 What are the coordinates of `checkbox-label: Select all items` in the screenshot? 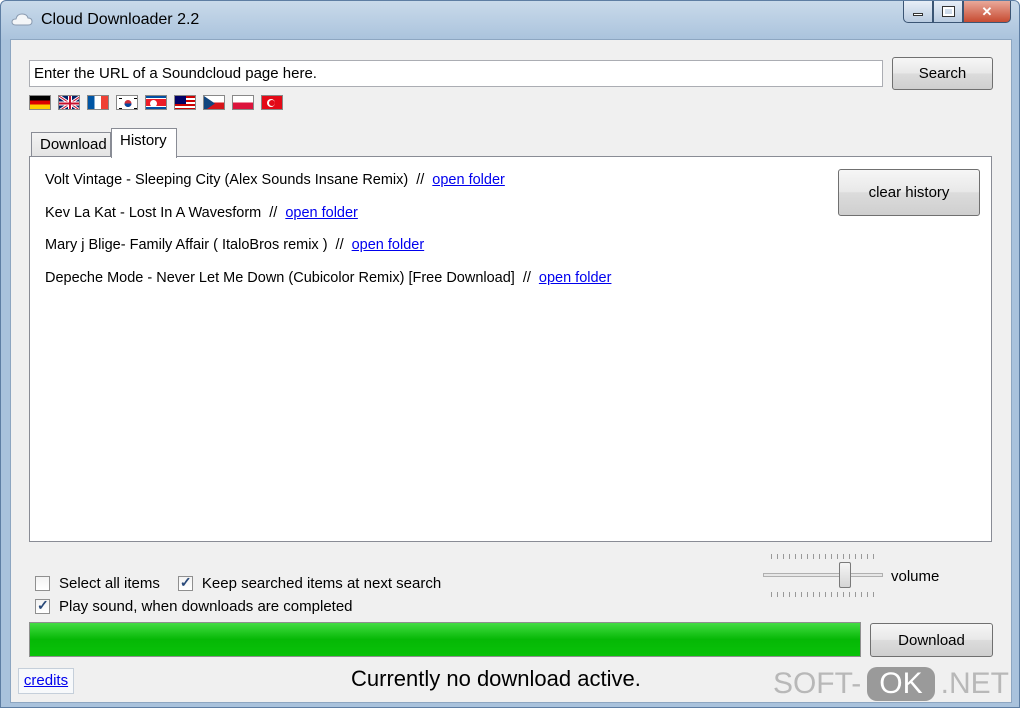 It's located at (109, 583).